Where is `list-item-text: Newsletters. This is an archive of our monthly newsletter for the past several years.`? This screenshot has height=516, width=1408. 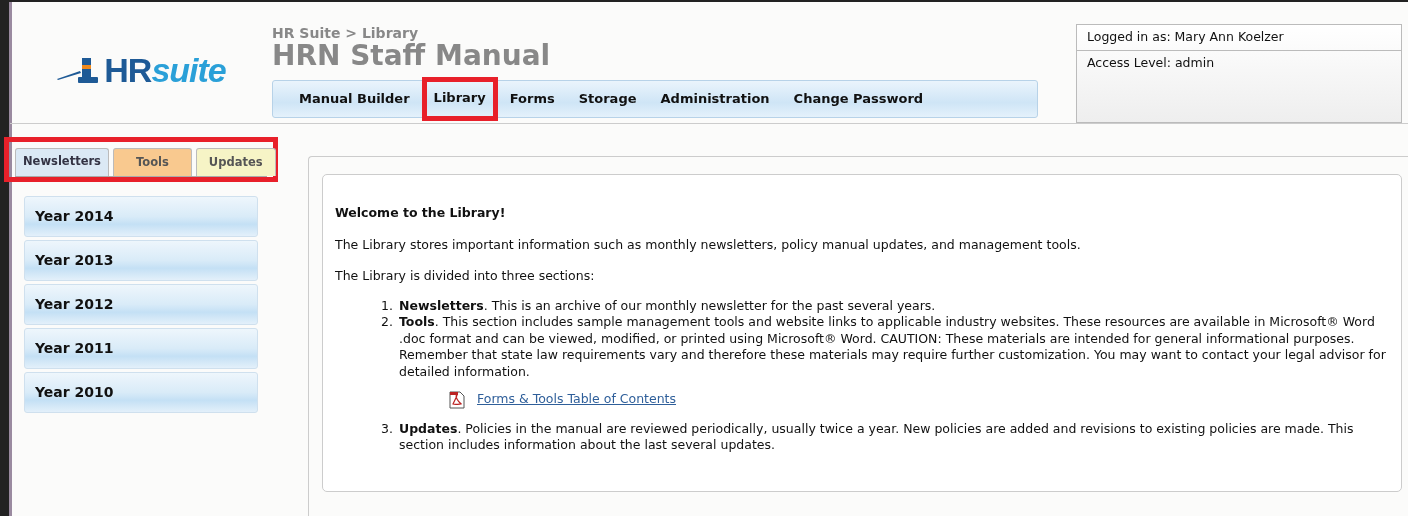
list-item-text: Newsletters. This is an archive of our monthly newsletter for the past several years. is located at coordinates (667, 306).